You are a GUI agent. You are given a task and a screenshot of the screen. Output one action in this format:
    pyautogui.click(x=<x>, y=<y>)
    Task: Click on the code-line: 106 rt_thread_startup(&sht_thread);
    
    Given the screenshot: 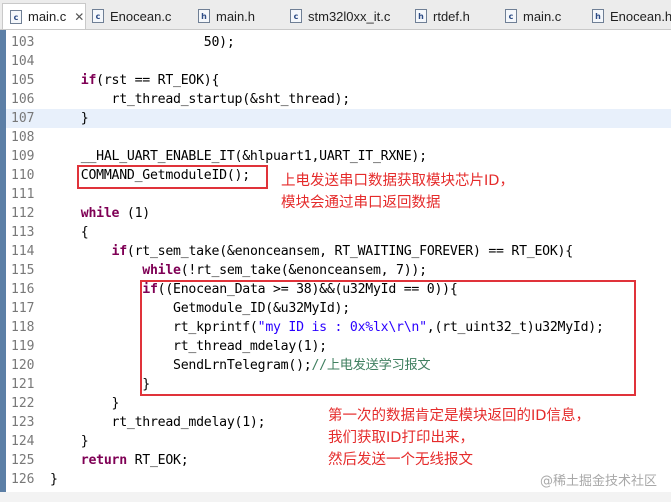 What is the action you would take?
    pyautogui.click(x=338, y=99)
    